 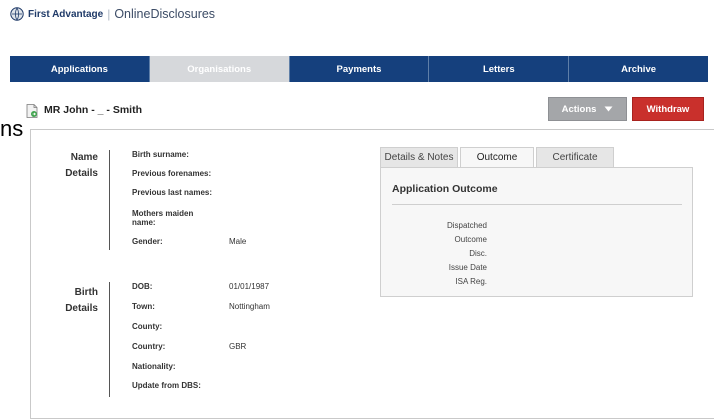 I want to click on name-details-title: Name Details, so click(x=69, y=166).